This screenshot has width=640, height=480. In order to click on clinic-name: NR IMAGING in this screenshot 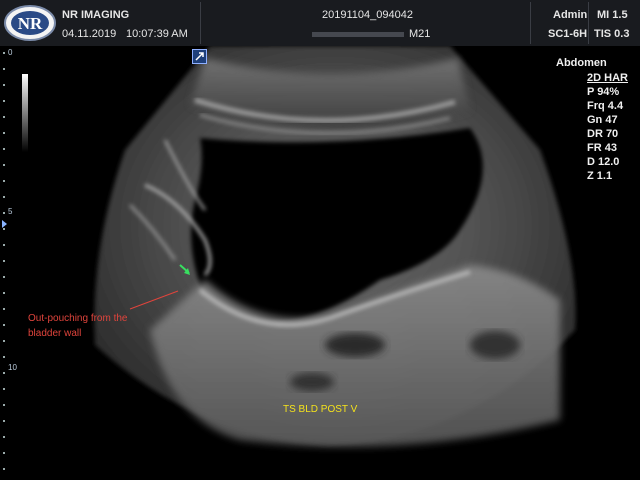, I will do `click(96, 15)`.